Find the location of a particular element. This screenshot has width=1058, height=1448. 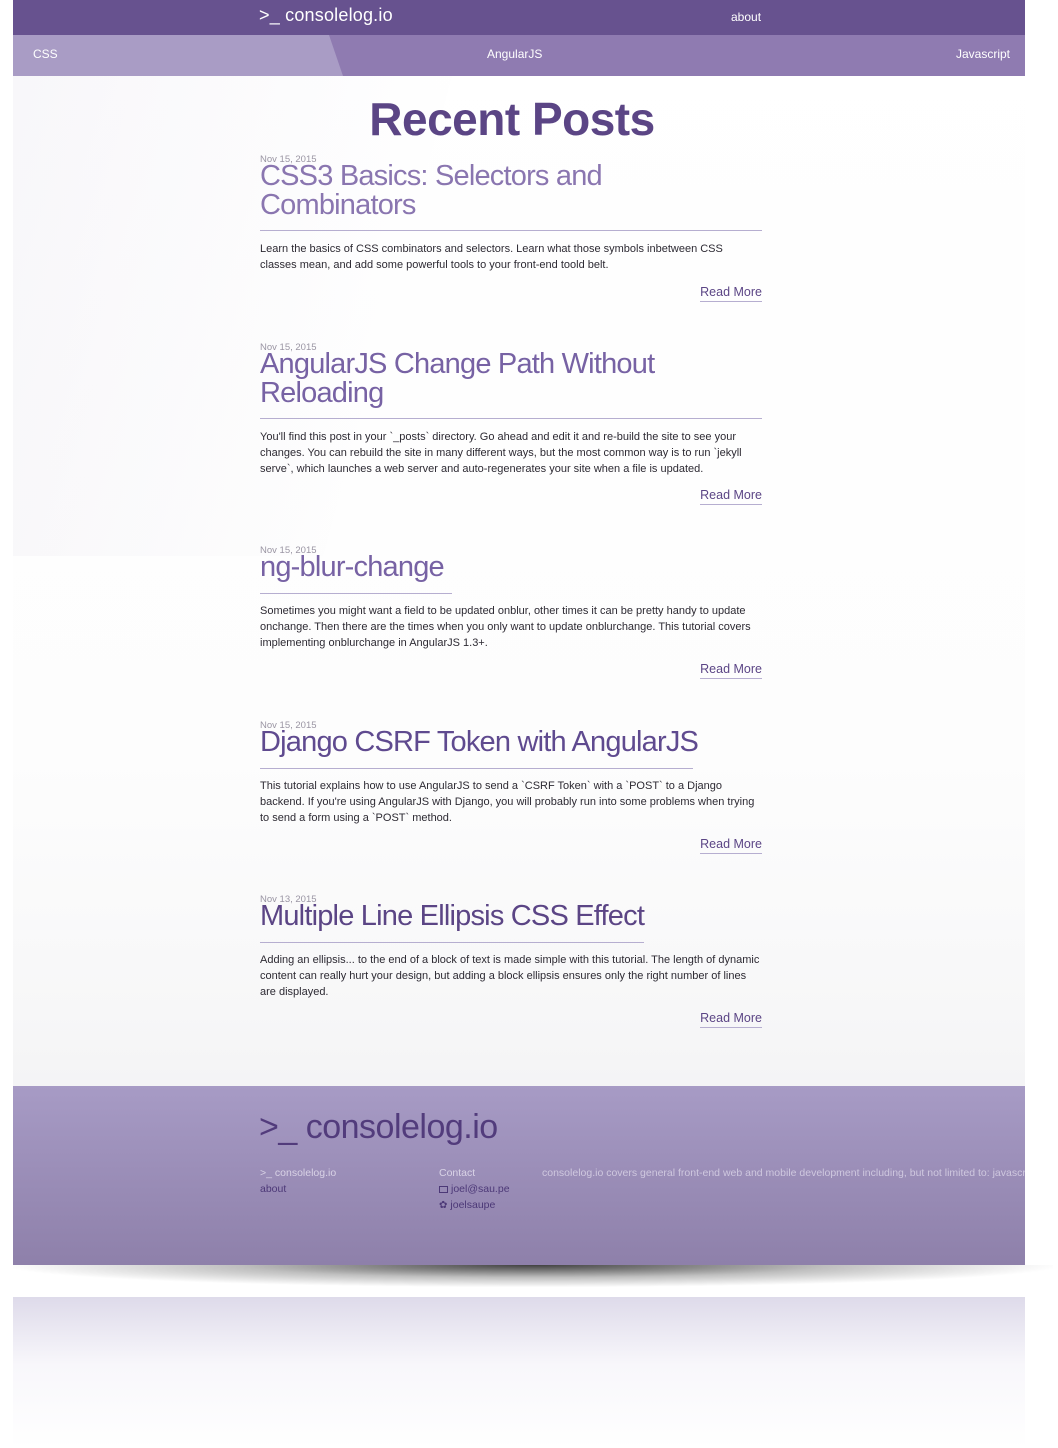

page-title: Recent Posts is located at coordinates (512, 119).